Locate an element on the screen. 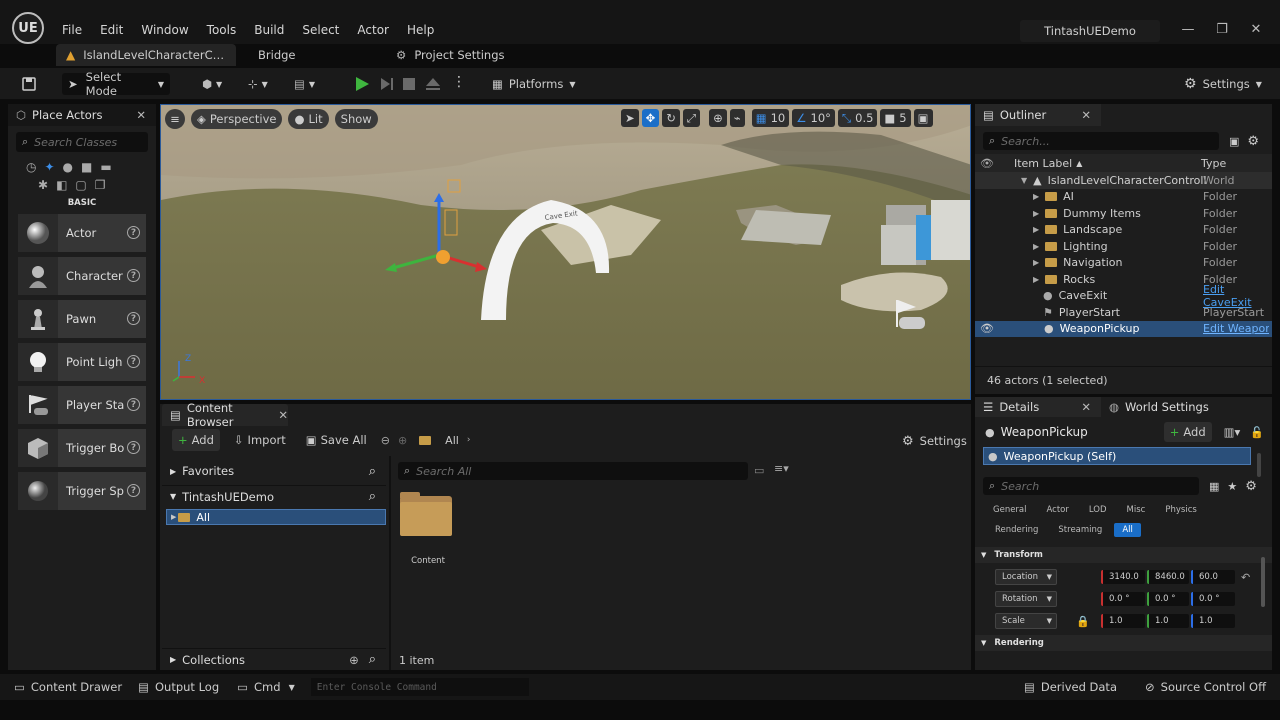 The image size is (1280, 720). chevron-right-icon: › is located at coordinates (469, 440).